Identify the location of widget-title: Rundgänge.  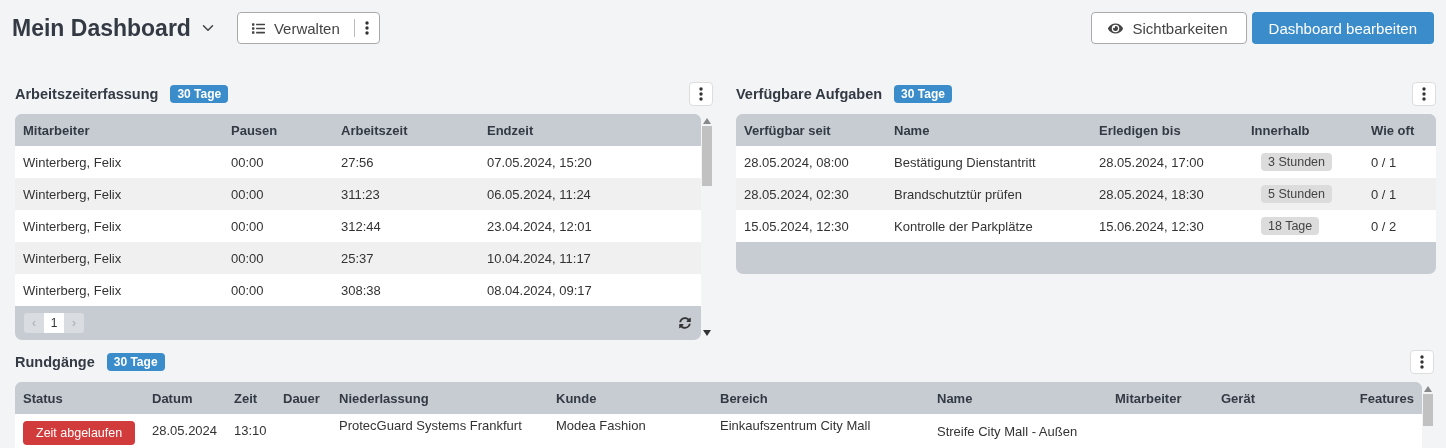
(55, 362).